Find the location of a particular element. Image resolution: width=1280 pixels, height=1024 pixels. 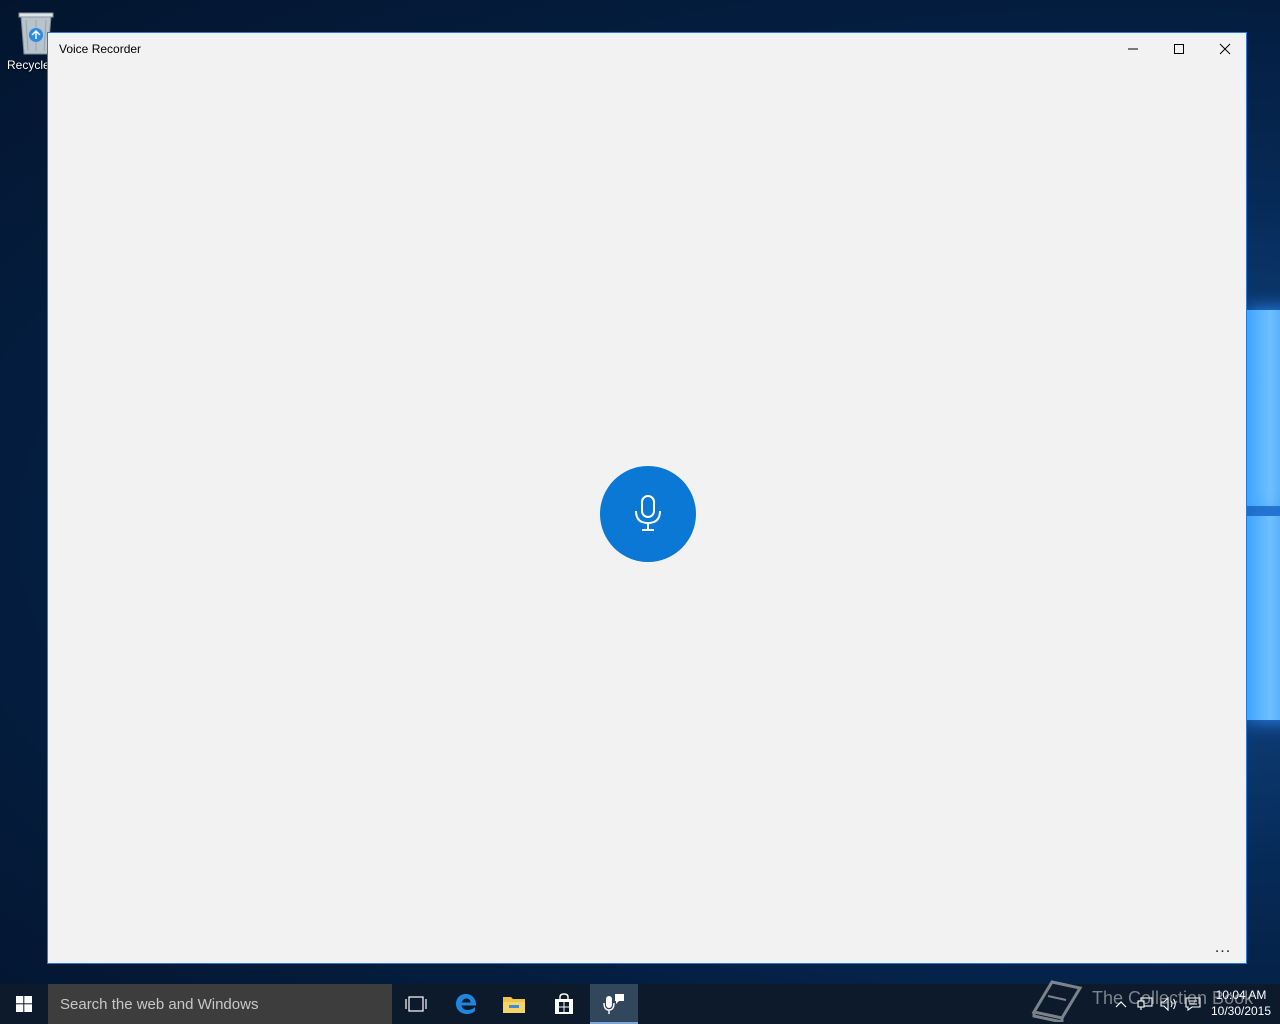

edge-taskbar-button is located at coordinates (466, 1004).